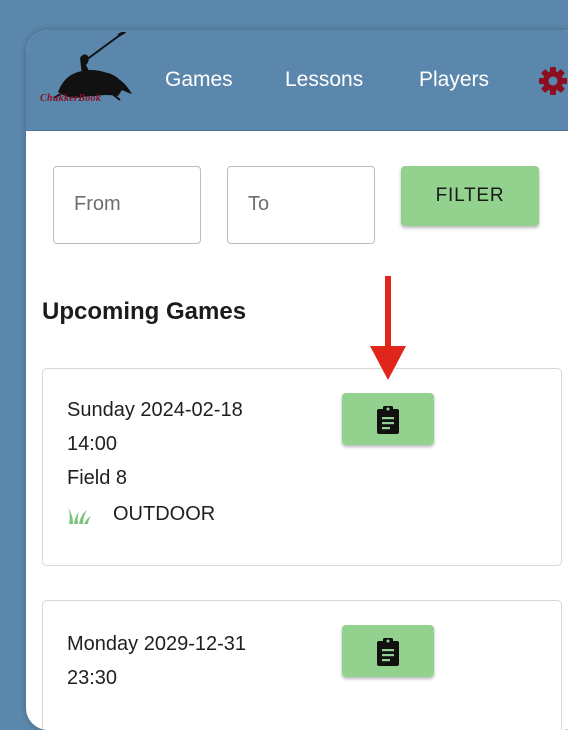 The width and height of the screenshot is (568, 730). What do you see at coordinates (553, 81) in the screenshot?
I see `gear-icon` at bounding box center [553, 81].